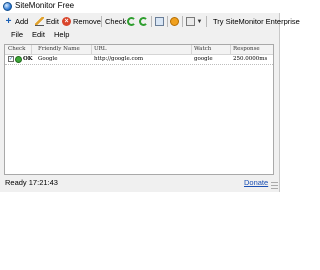 The image size is (320, 270). What do you see at coordinates (256, 182) in the screenshot?
I see `donate-link: Donate` at bounding box center [256, 182].